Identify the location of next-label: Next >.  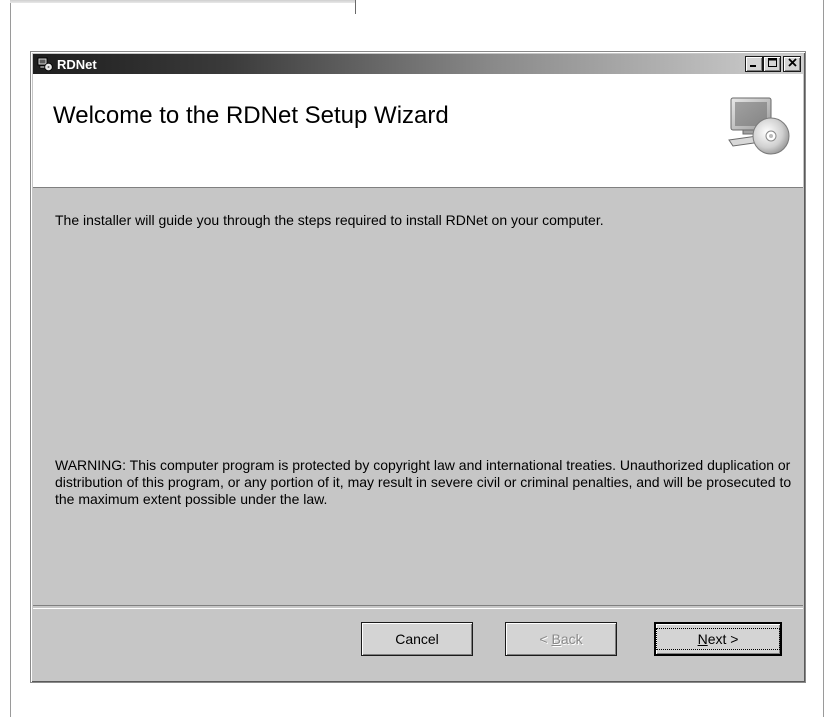
(718, 639).